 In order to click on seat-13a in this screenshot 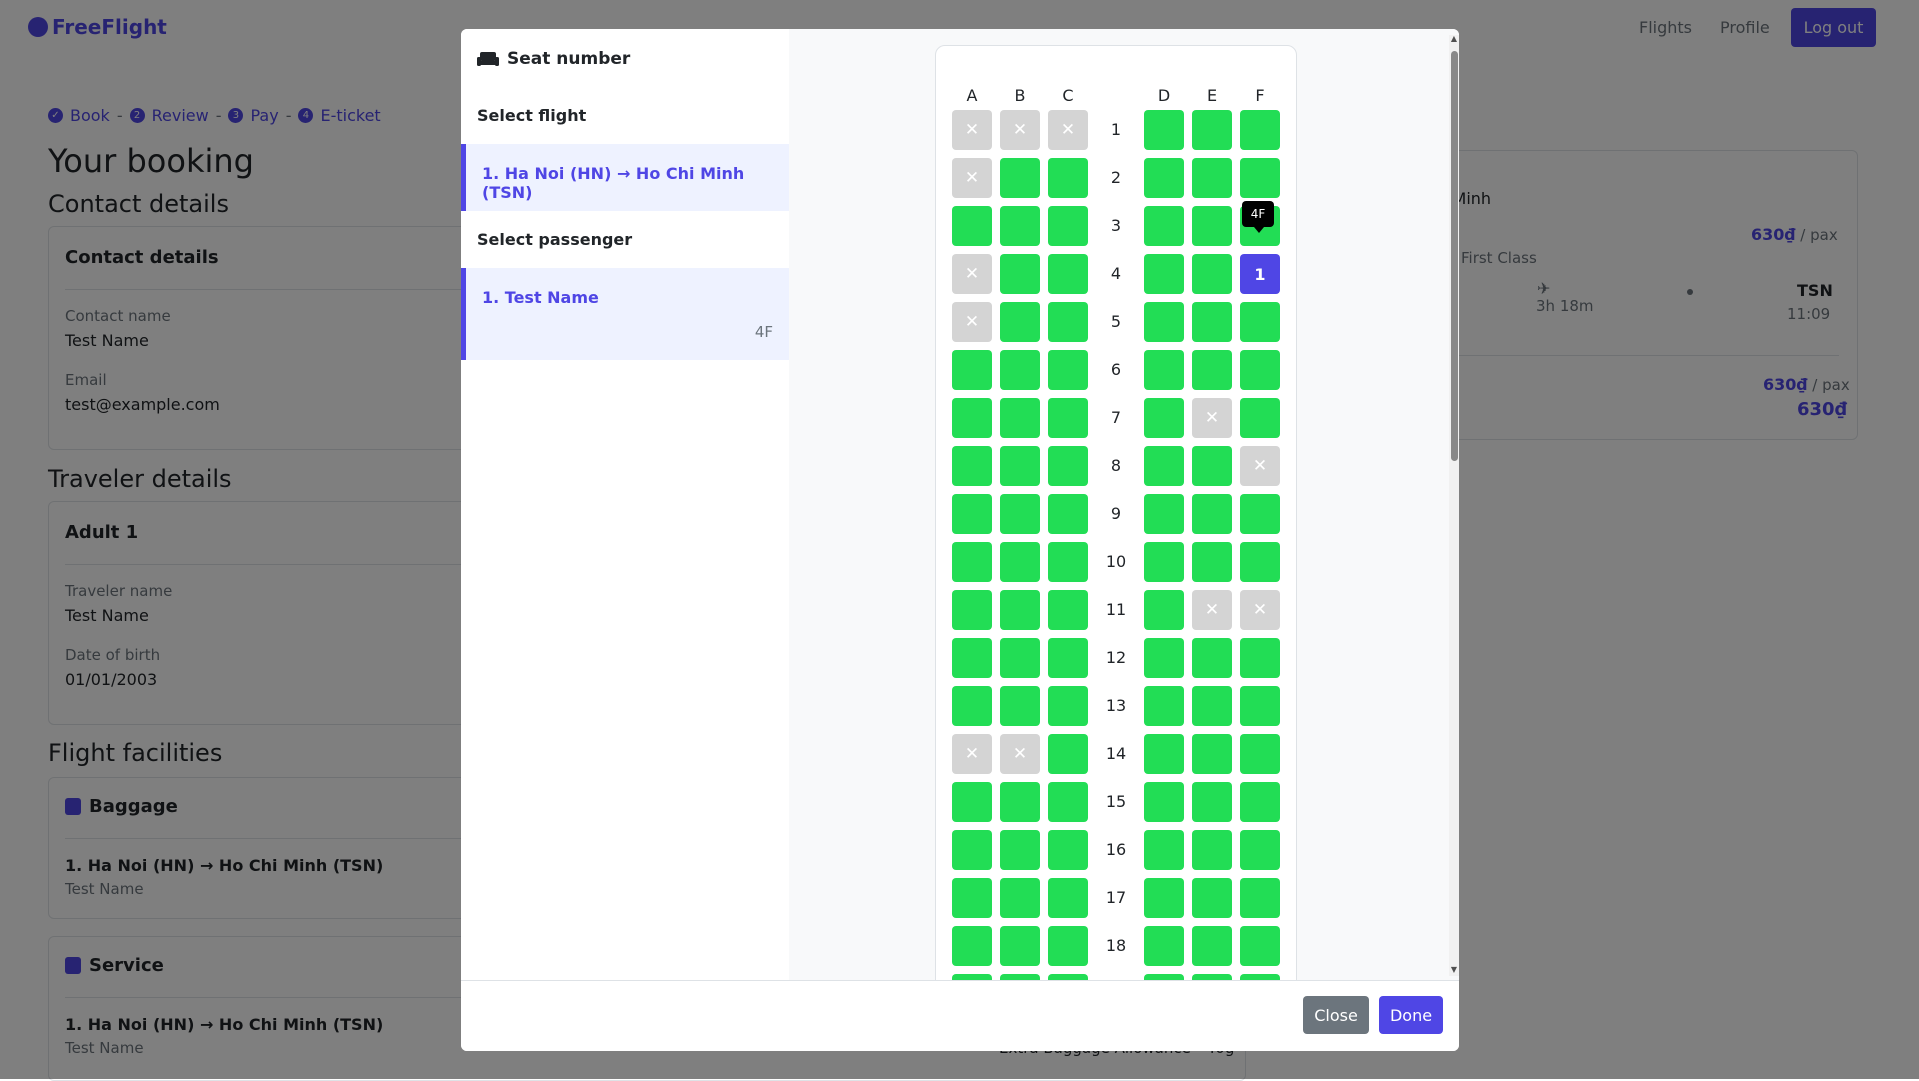, I will do `click(972, 706)`.